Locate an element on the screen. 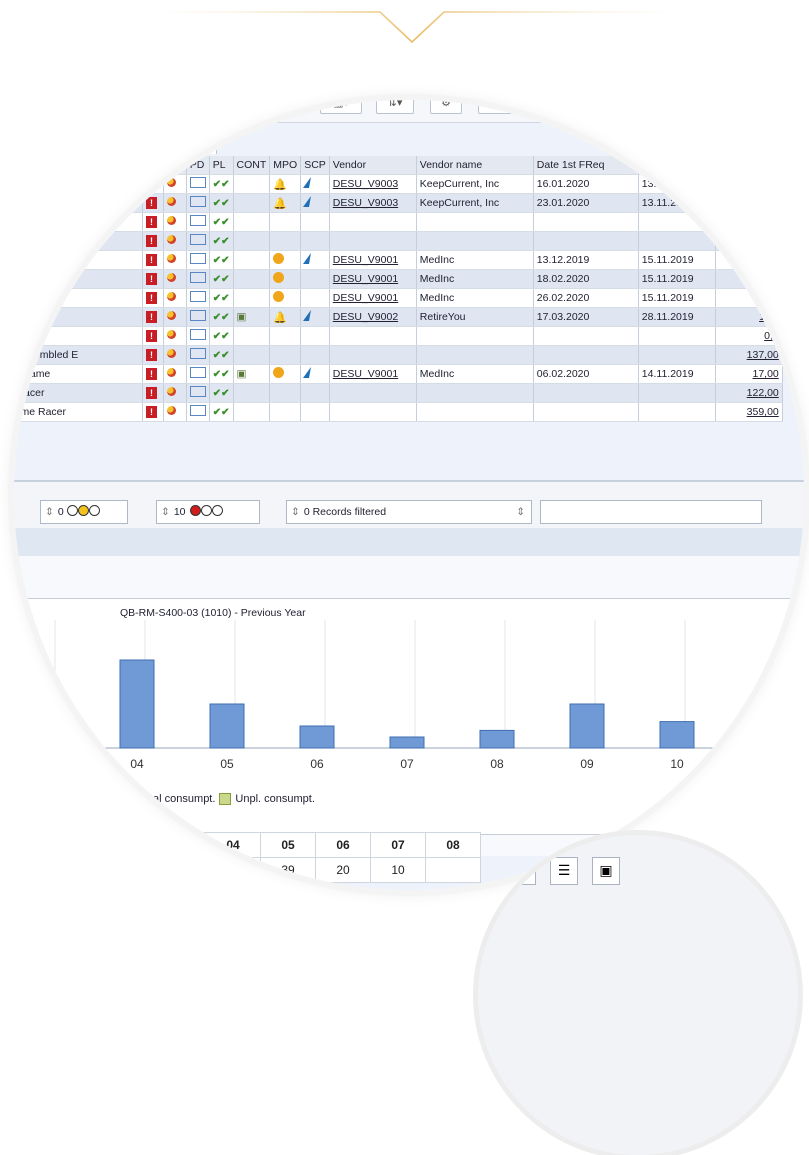 Image resolution: width=809 pixels, height=1155 pixels. align-icon: ≡ is located at coordinates (522, 871).